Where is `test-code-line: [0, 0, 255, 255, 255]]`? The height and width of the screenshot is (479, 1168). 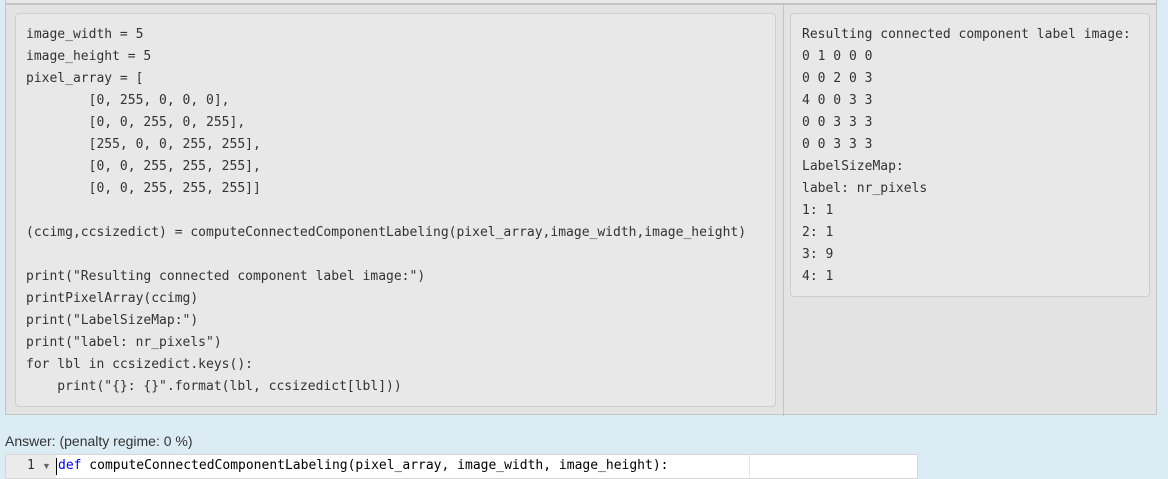 test-code-line: [0, 0, 255, 255, 255]] is located at coordinates (143, 188).